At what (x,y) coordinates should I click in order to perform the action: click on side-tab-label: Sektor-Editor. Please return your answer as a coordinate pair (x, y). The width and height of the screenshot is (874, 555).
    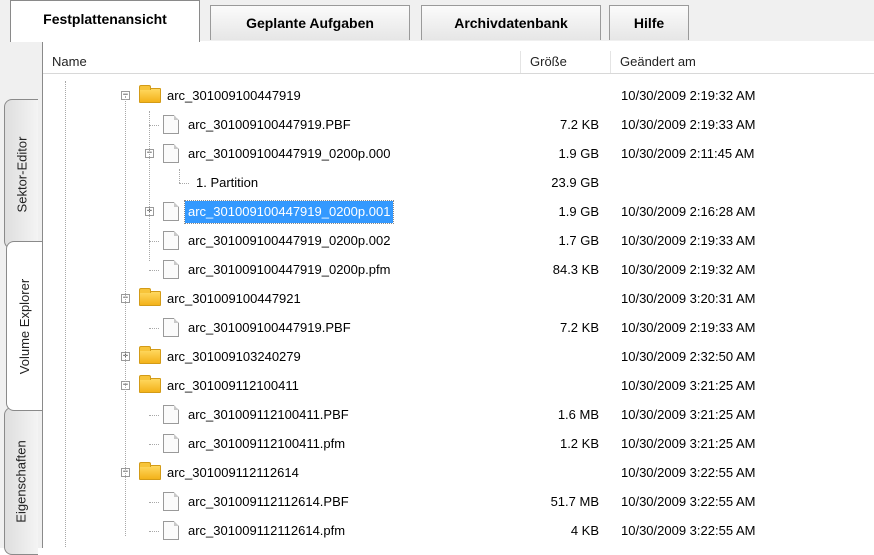
    Looking at the image, I should click on (21, 174).